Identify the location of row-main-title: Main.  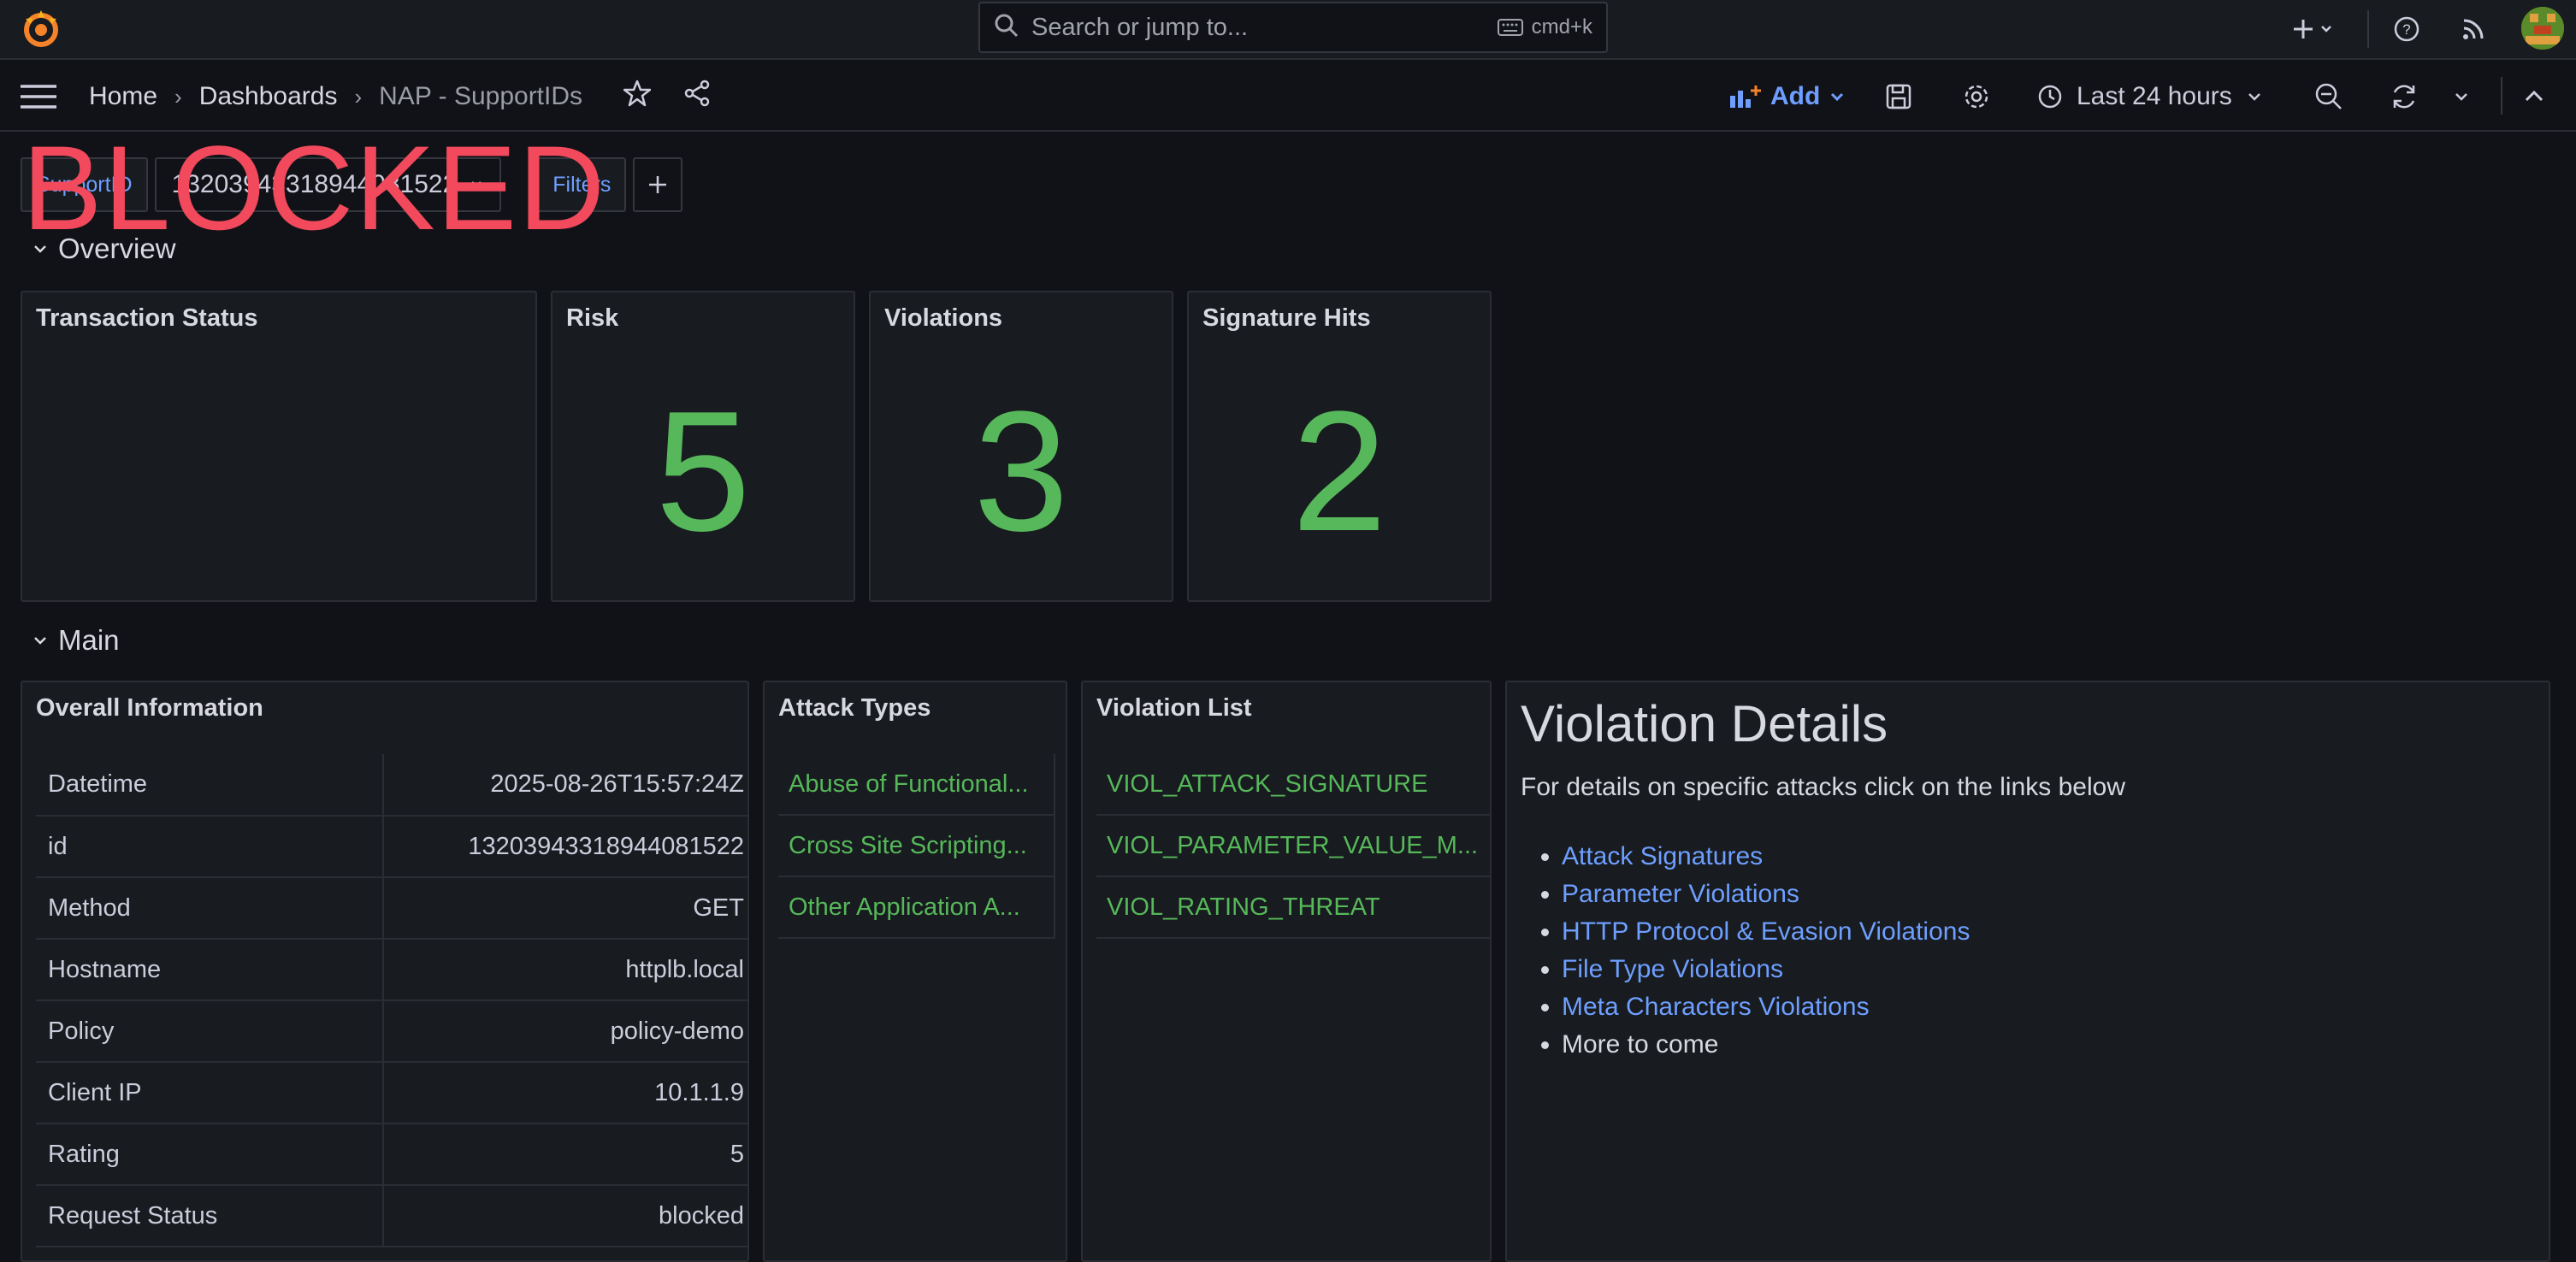
(89, 640).